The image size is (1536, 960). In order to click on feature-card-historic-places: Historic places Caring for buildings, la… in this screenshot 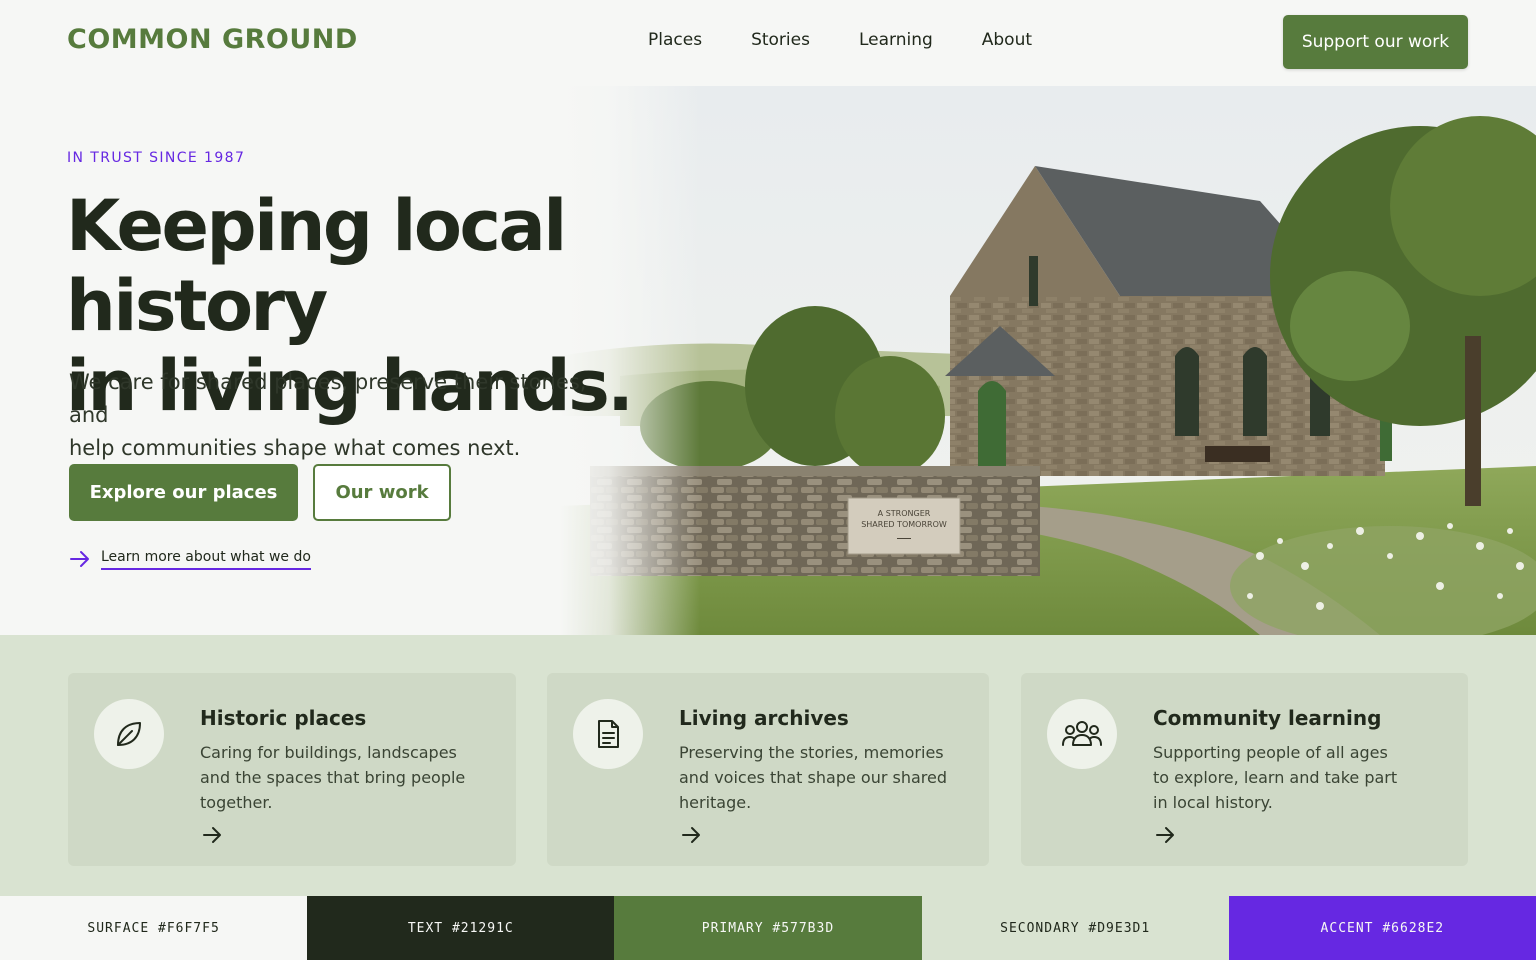, I will do `click(292, 769)`.